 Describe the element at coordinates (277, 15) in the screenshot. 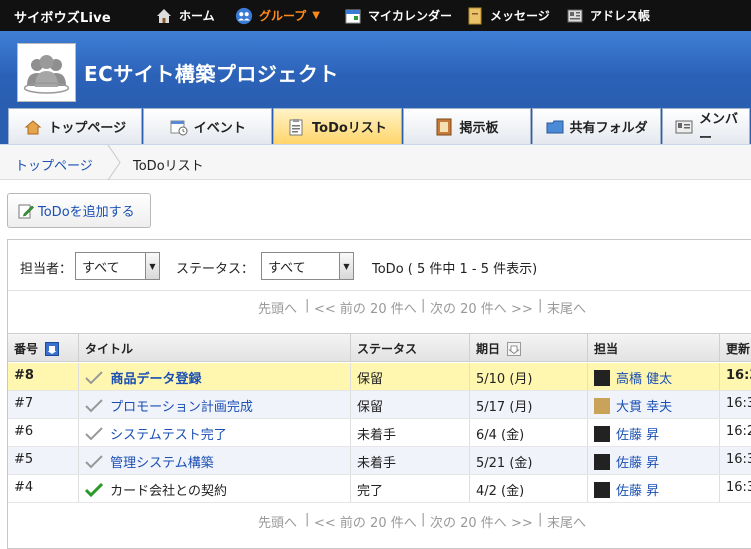

I see `nav-group: グループ ▼` at that location.